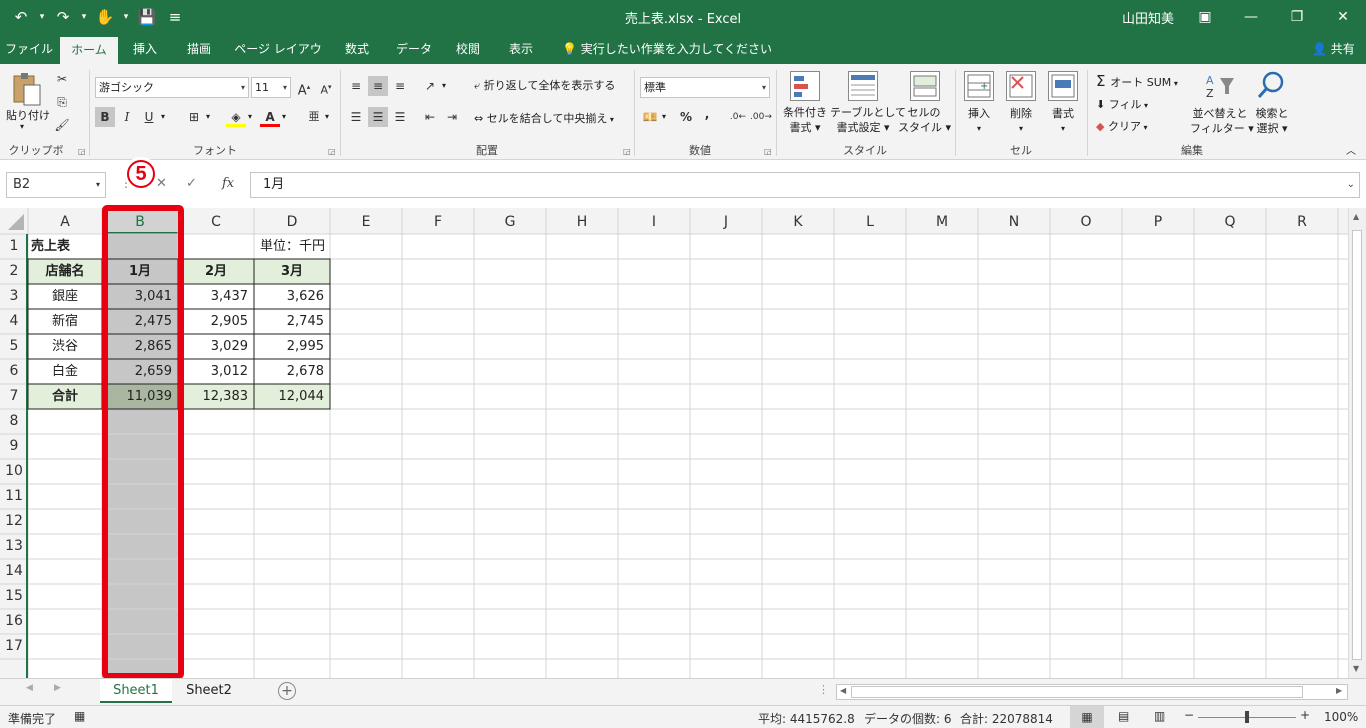 Image resolution: width=1366 pixels, height=728 pixels. I want to click on insert-cells-button: 挿入 ▾, so click(979, 121).